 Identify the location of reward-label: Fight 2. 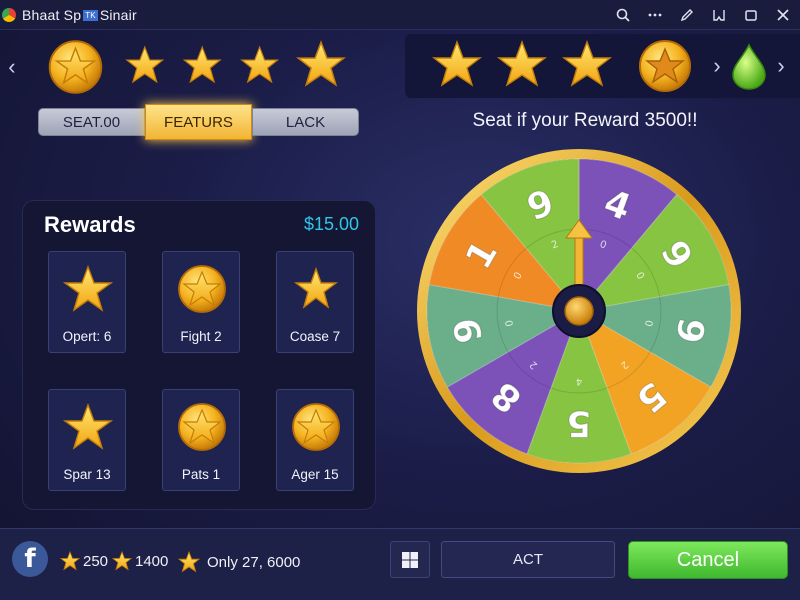
(201, 336).